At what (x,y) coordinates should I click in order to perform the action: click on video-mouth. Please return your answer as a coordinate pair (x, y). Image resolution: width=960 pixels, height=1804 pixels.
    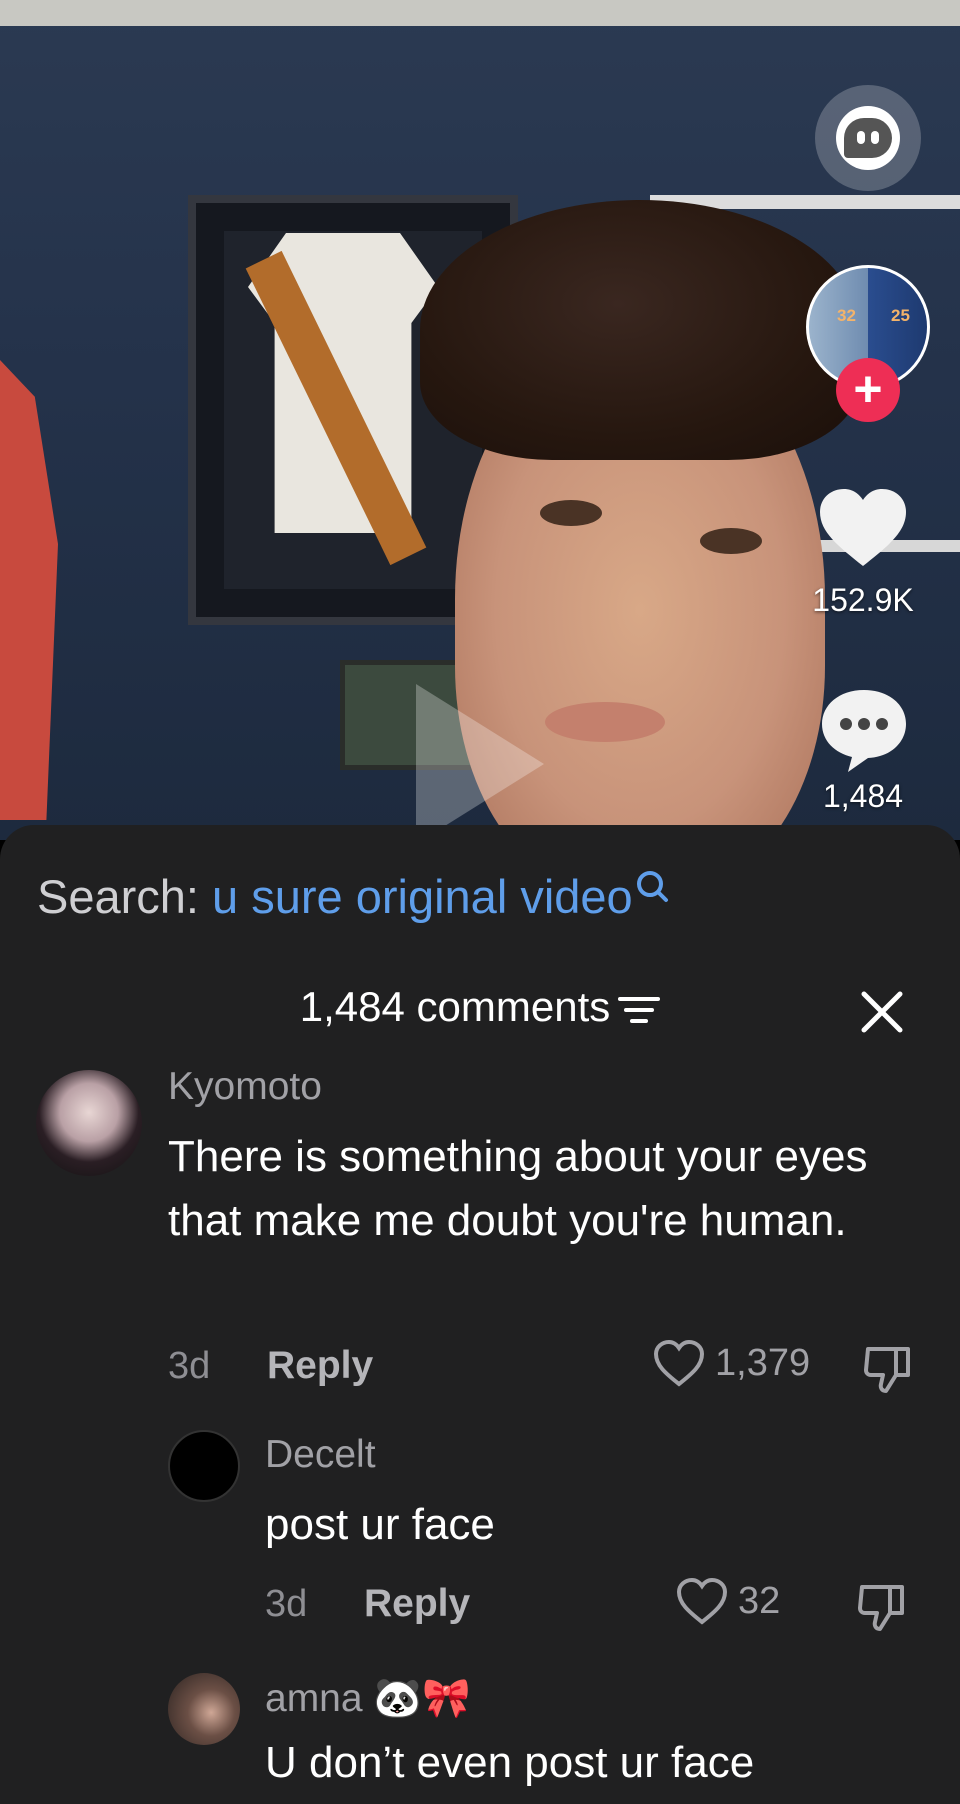
    Looking at the image, I should click on (605, 722).